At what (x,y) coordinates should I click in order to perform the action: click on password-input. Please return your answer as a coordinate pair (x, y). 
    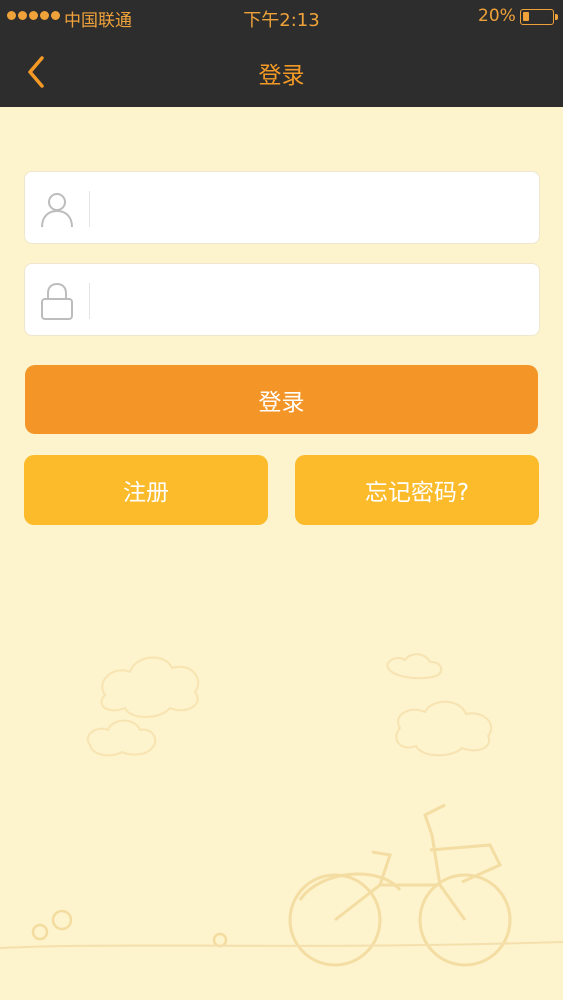
    Looking at the image, I should click on (313, 300).